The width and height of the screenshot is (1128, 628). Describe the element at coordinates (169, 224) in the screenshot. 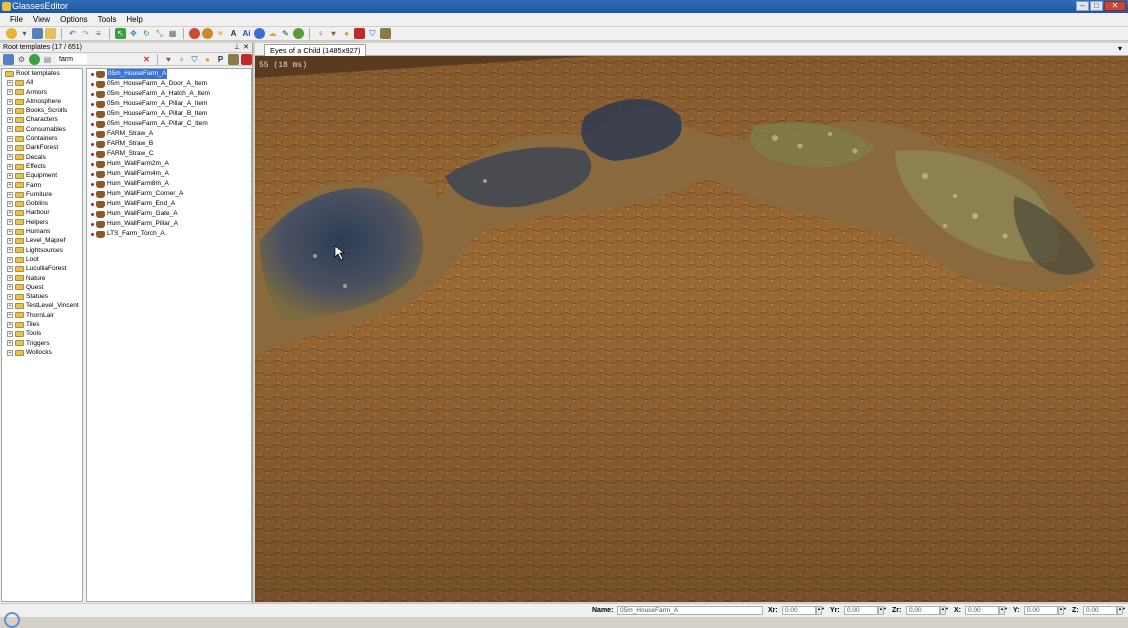

I see `template-list-item: Hum_WallFarm_Pillar_A` at that location.